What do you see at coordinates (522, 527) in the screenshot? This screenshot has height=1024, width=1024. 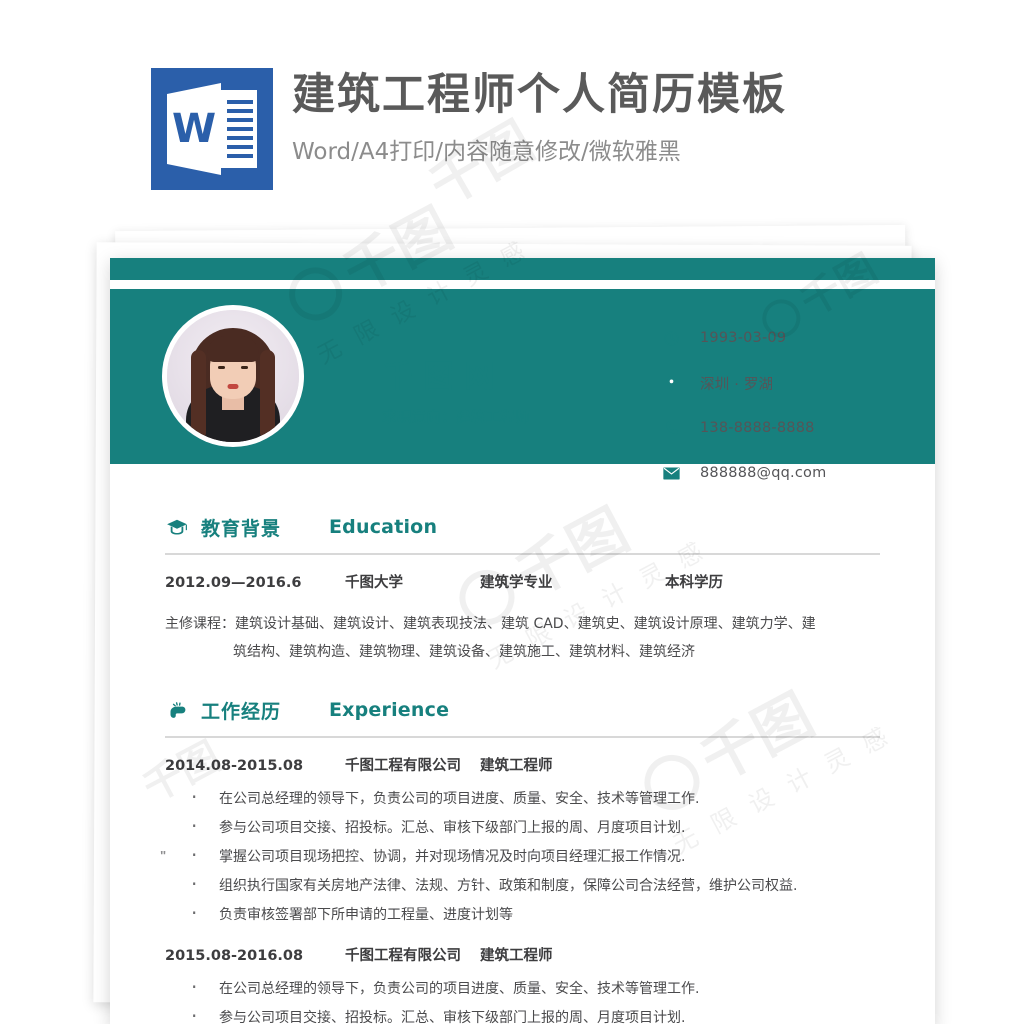 I see `section-header: 教育背景 Education` at bounding box center [522, 527].